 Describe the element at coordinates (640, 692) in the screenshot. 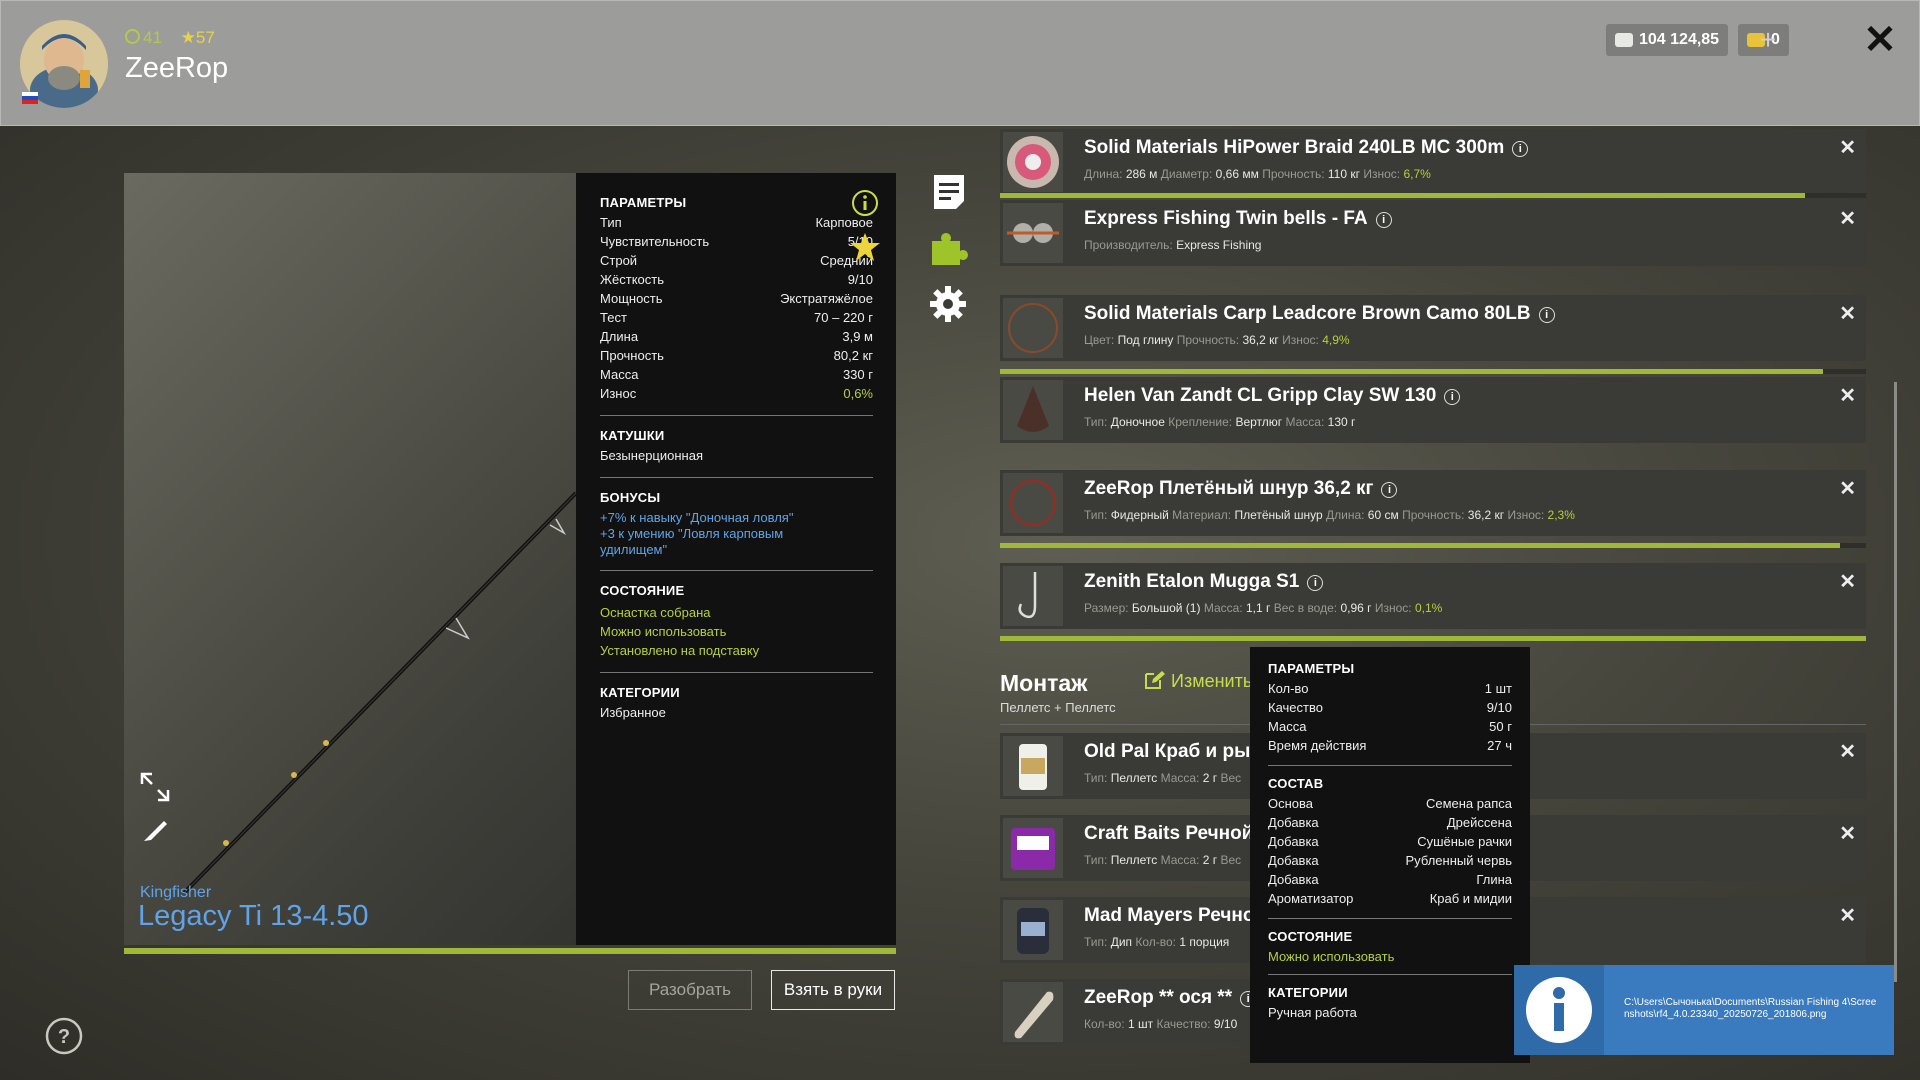

I see `categories-title: КАТЕГОРИИ` at that location.